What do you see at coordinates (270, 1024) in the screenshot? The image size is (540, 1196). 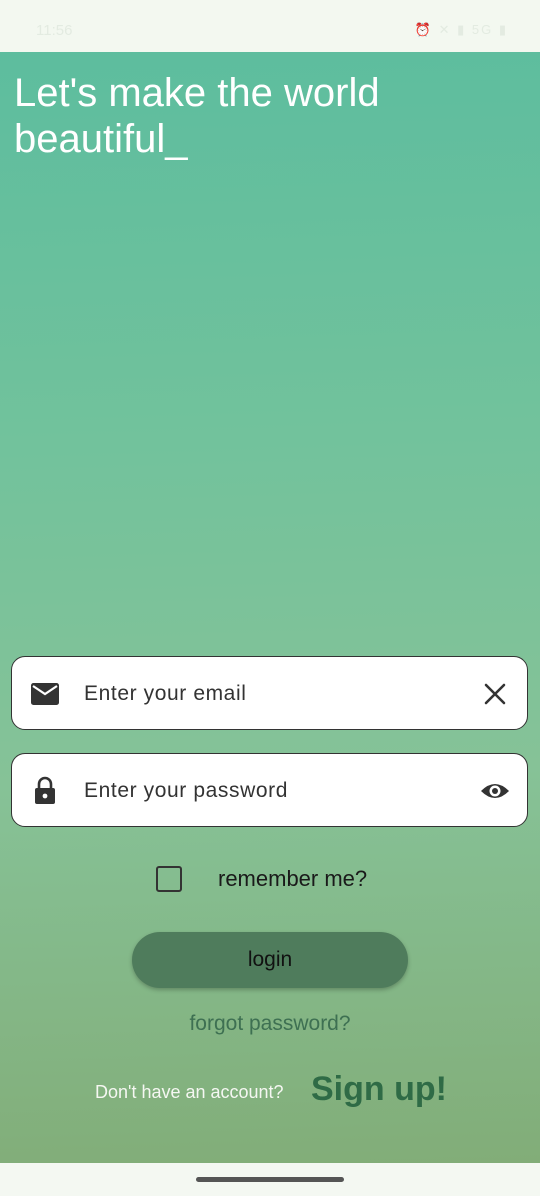 I see `forgot-password-link: forgot password?` at bounding box center [270, 1024].